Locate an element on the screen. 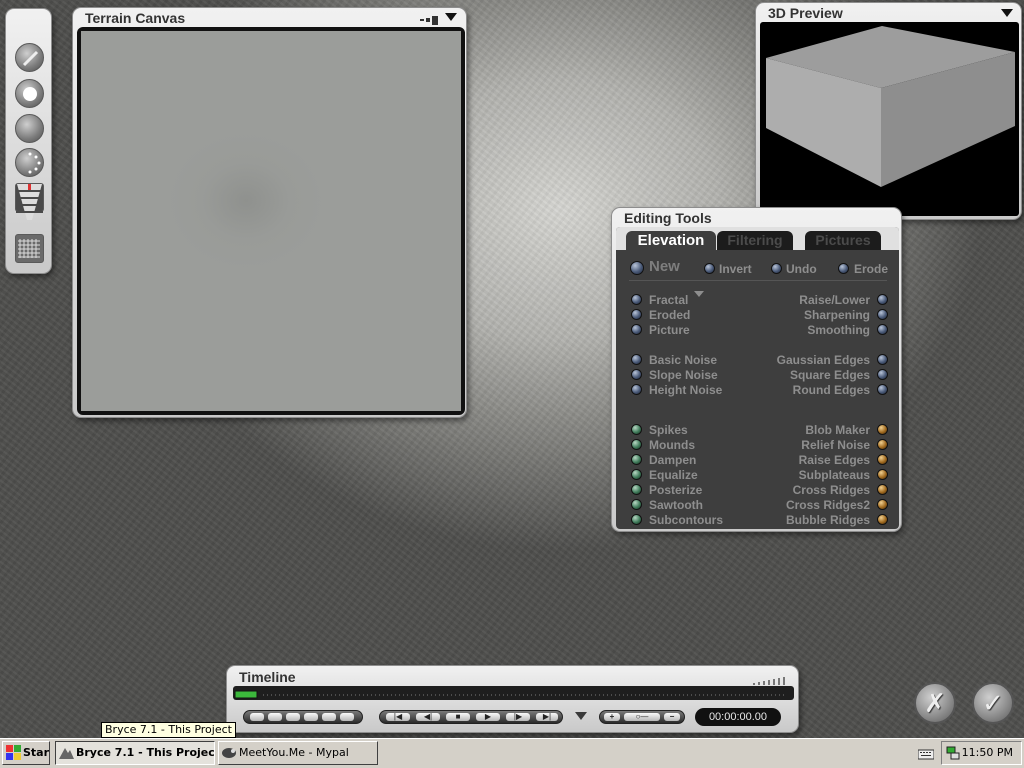 This screenshot has width=1024, height=768. erode-button: Erode is located at coordinates (871, 269).